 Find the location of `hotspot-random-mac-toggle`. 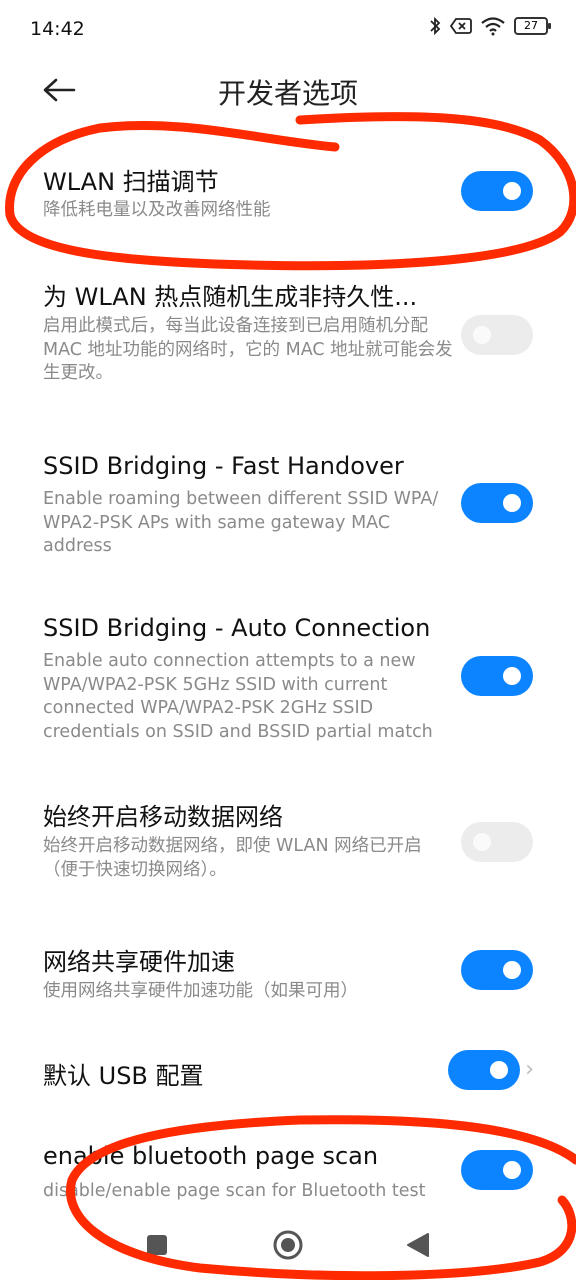

hotspot-random-mac-toggle is located at coordinates (497, 335).